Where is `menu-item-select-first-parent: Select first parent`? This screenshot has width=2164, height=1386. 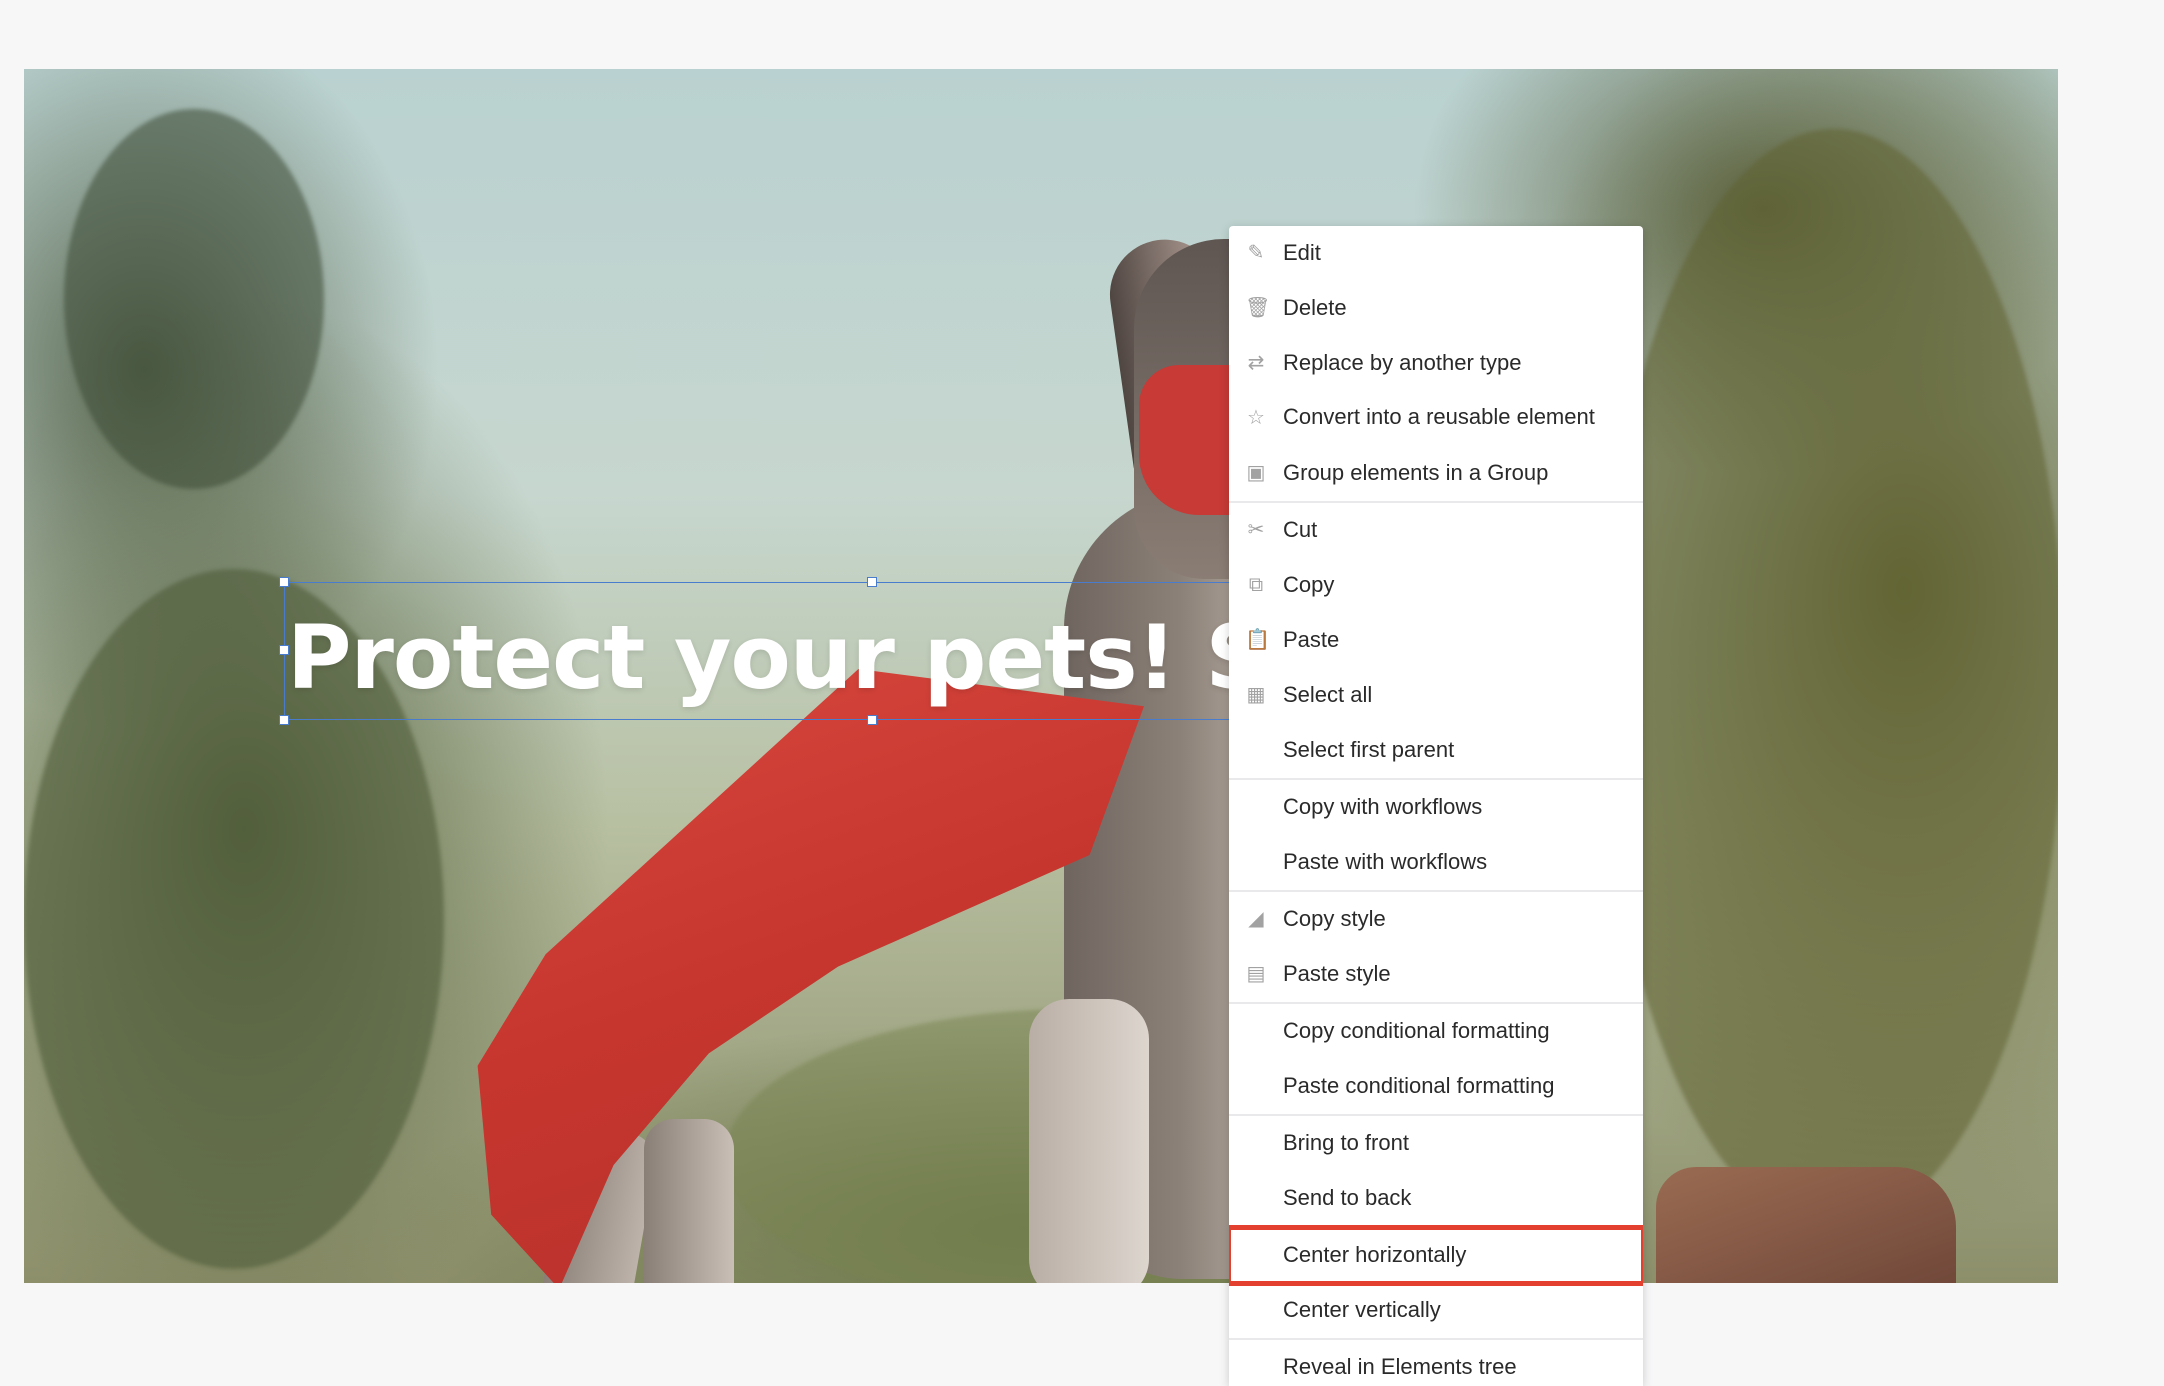 menu-item-select-first-parent: Select first parent is located at coordinates (1436, 750).